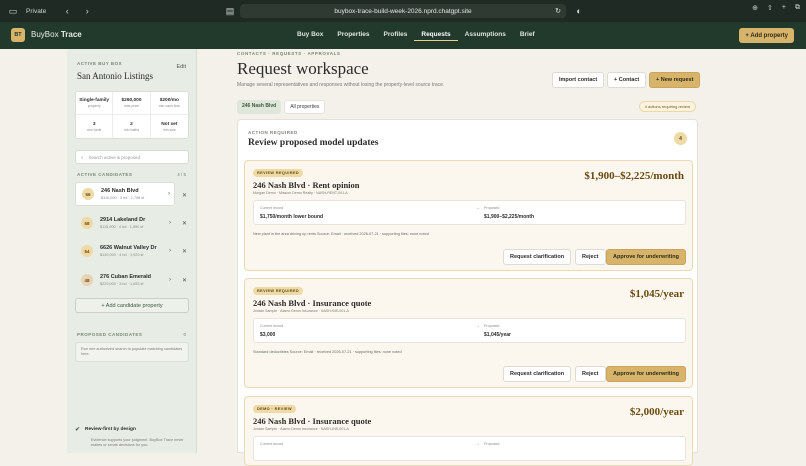 The width and height of the screenshot is (806, 466). I want to click on candidate-score: 56, so click(88, 194).